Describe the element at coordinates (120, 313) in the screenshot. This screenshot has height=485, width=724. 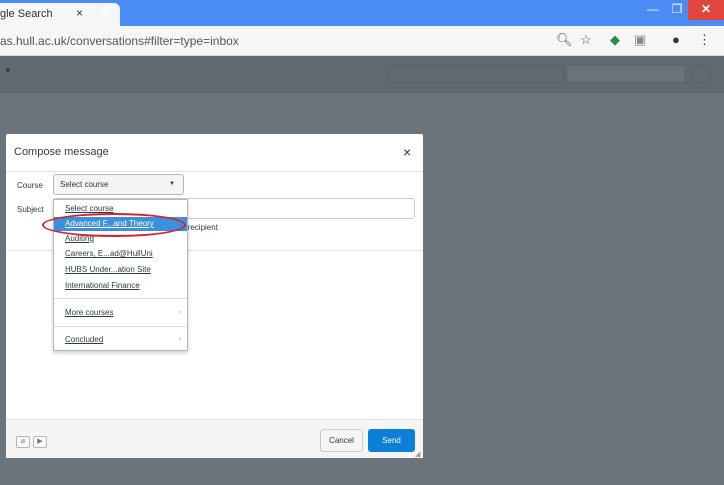
I see `dropdown-item-more-courses: More courses ›` at that location.